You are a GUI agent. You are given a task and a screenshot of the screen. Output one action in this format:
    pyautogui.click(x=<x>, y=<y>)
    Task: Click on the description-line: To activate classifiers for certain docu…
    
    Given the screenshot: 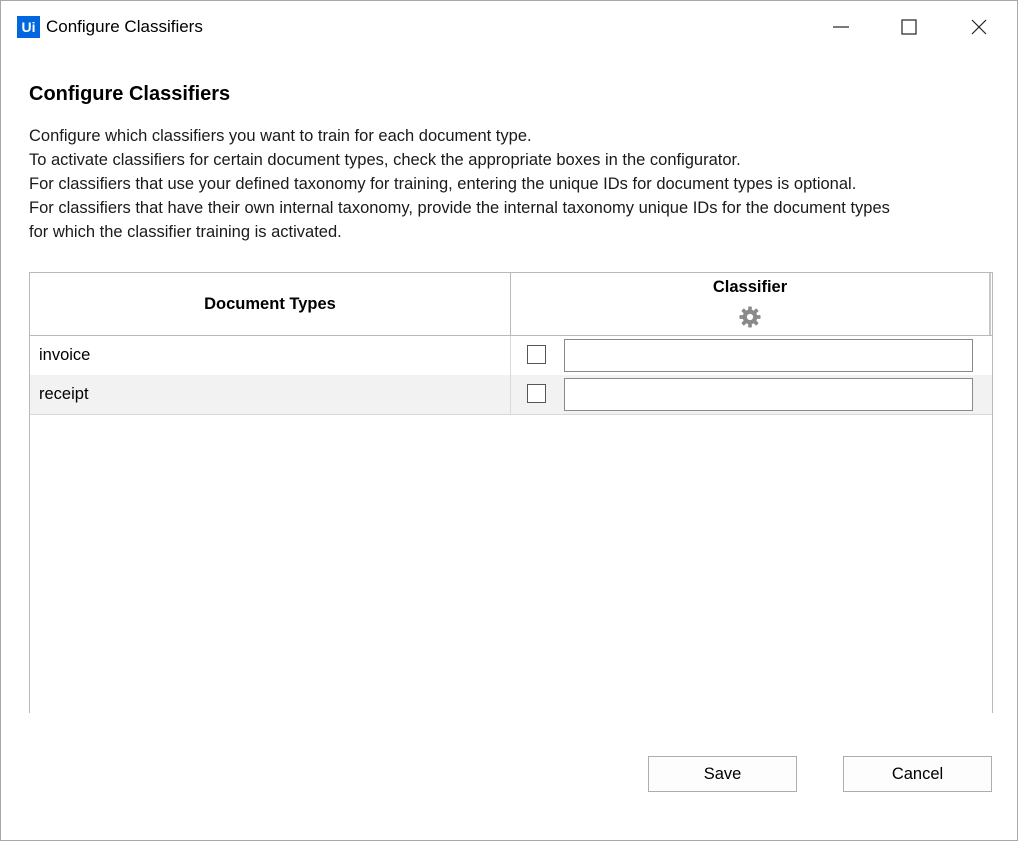 What is the action you would take?
    pyautogui.click(x=385, y=160)
    